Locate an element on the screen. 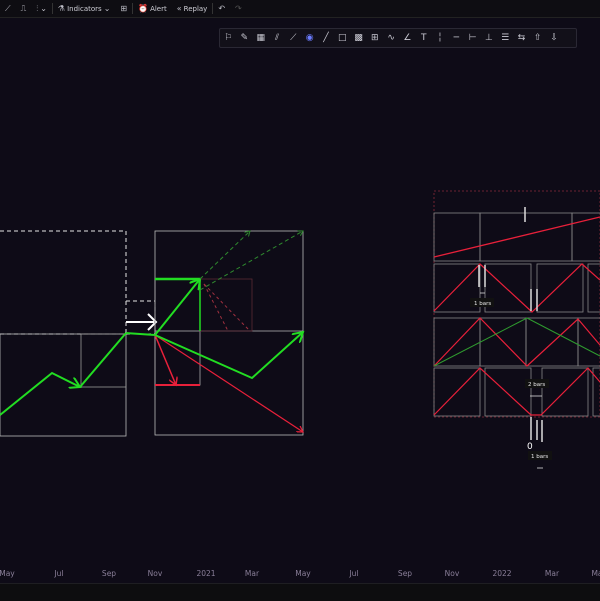  area-chart-icon: ⎍ is located at coordinates (23, 8).